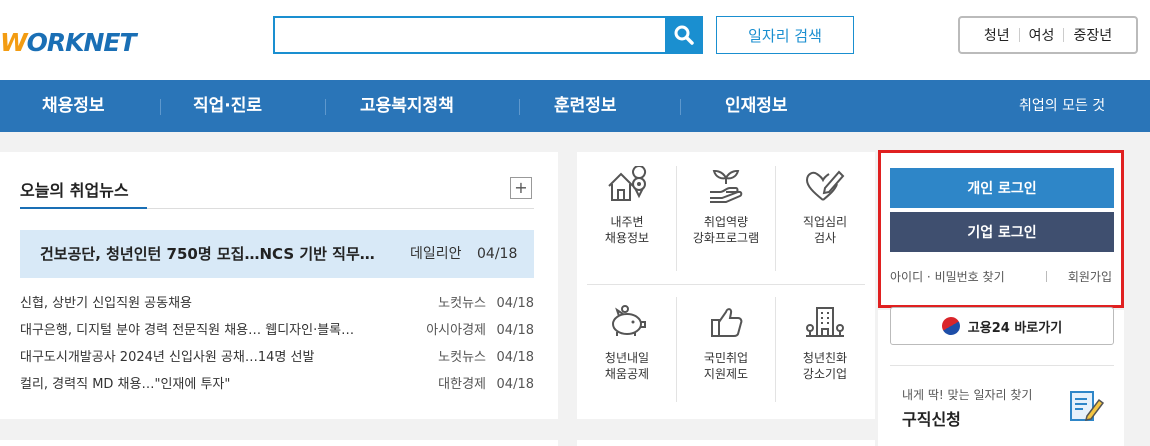 The image size is (1150, 446). What do you see at coordinates (627, 183) in the screenshot?
I see `house-location-icon` at bounding box center [627, 183].